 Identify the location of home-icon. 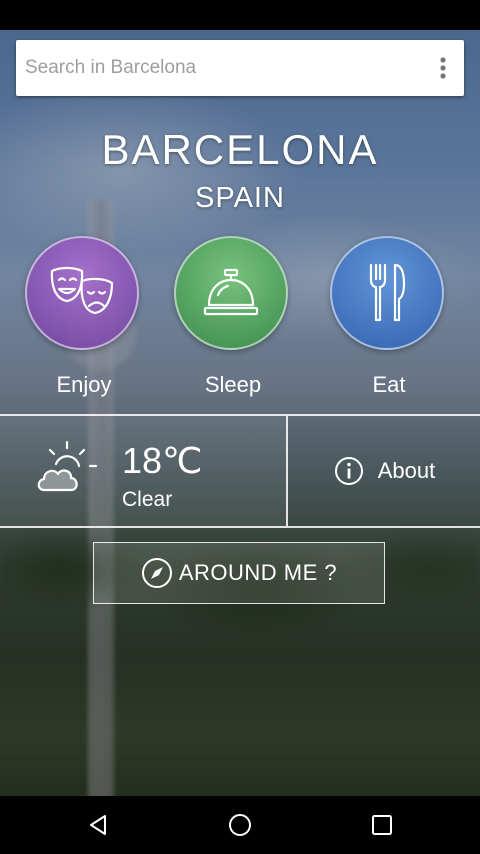
(240, 825).